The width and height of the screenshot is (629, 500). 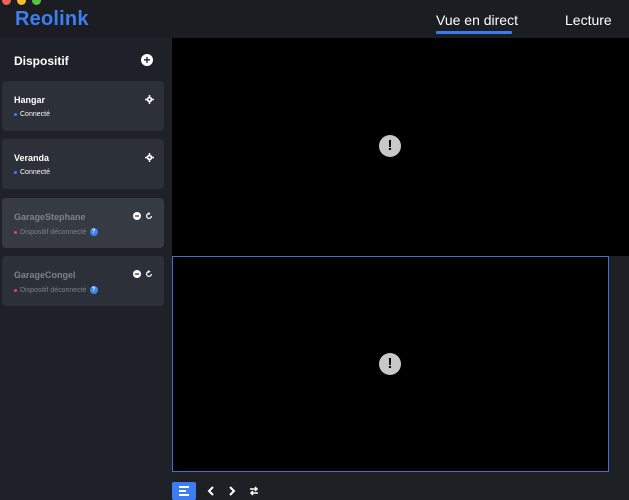 I want to click on chevron-right-icon, so click(x=232, y=491).